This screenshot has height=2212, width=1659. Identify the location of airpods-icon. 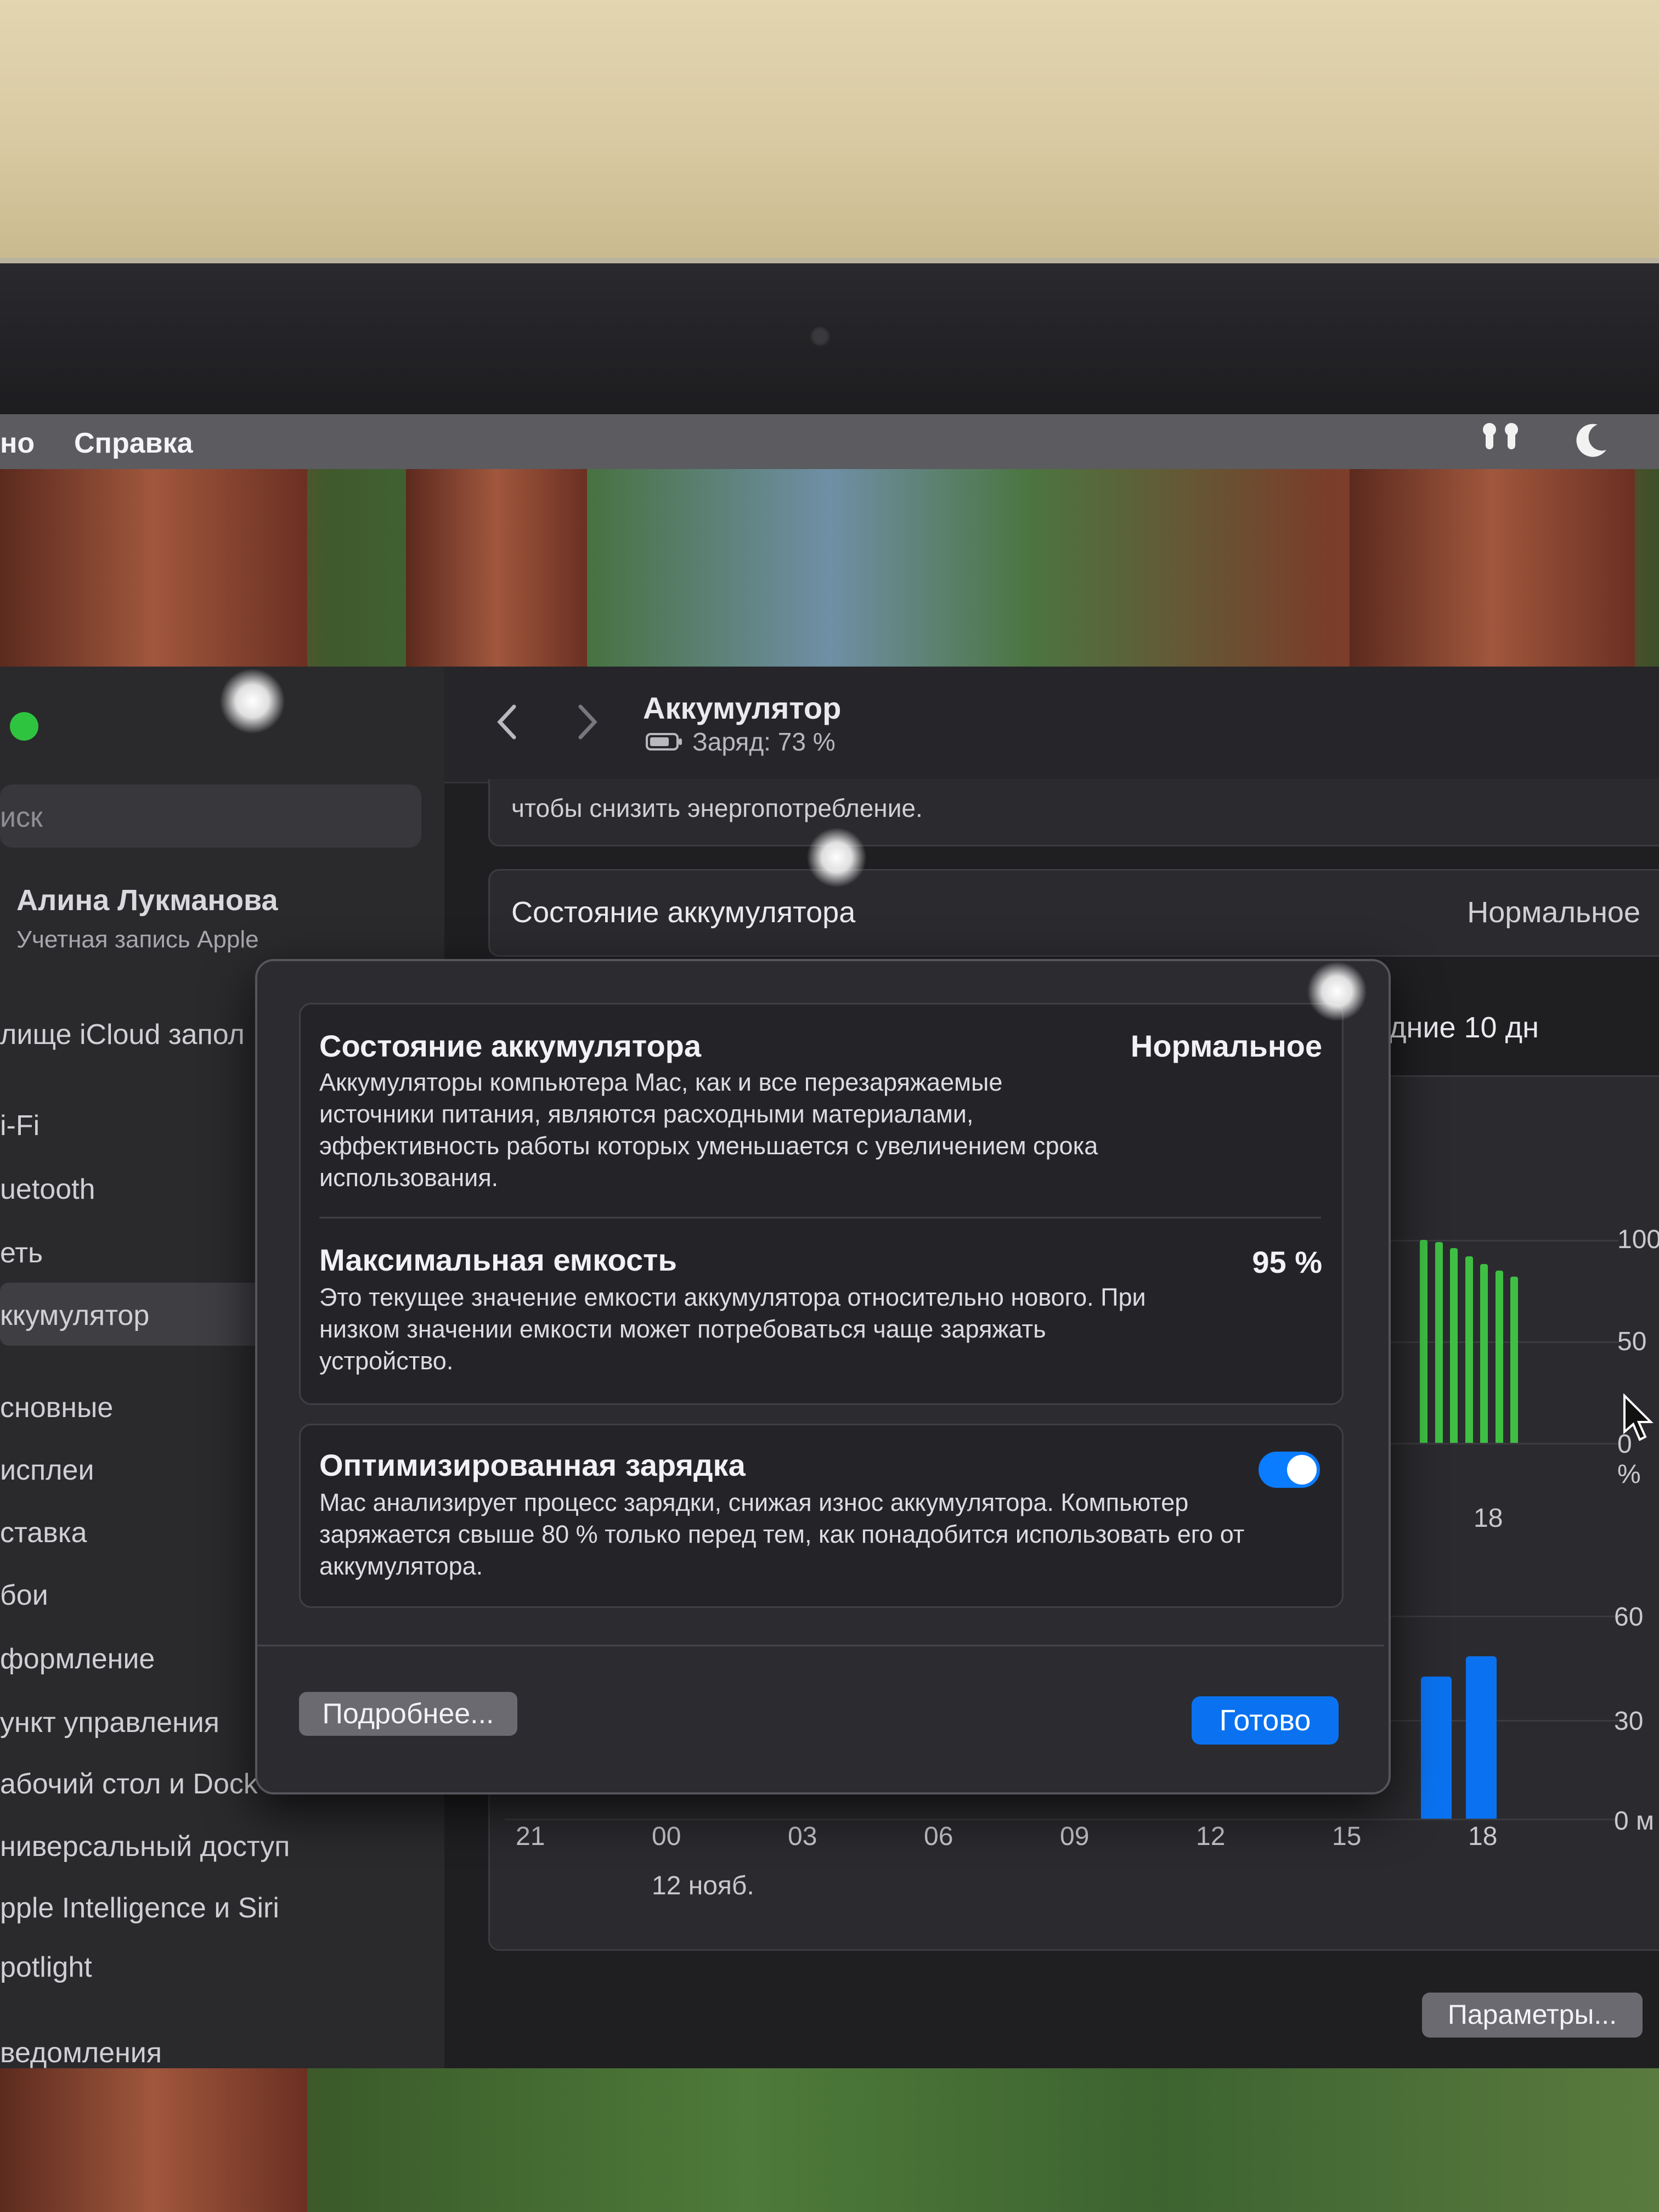
(1500, 442).